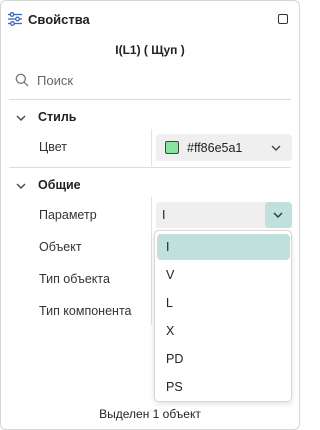 The height and width of the screenshot is (430, 320). I want to click on object-type-label: Тип объекта, so click(74, 279).